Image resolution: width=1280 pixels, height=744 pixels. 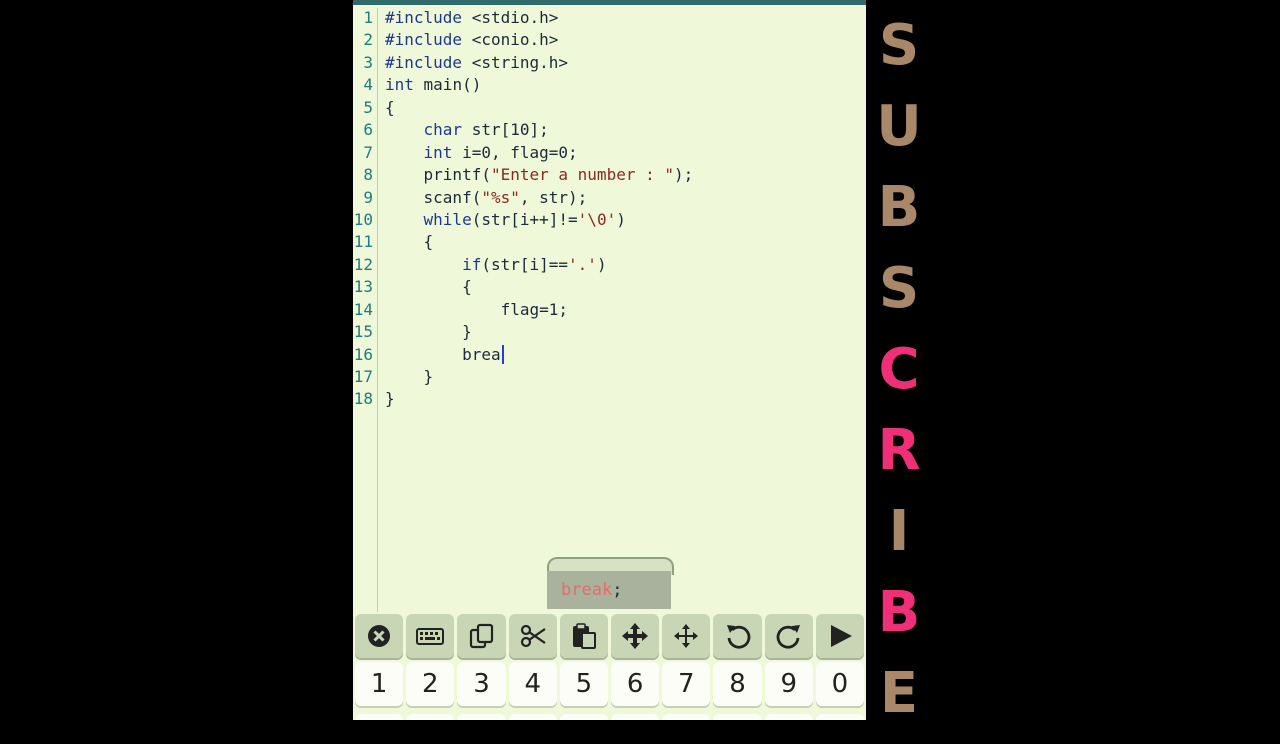 I want to click on code-line: 9 scanf("%s", str);, so click(x=609, y=198).